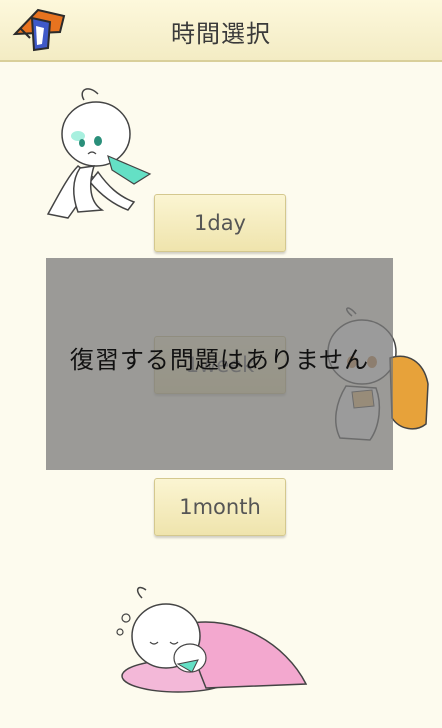 The image size is (442, 728). I want to click on page-title: 時間選択, so click(221, 34).